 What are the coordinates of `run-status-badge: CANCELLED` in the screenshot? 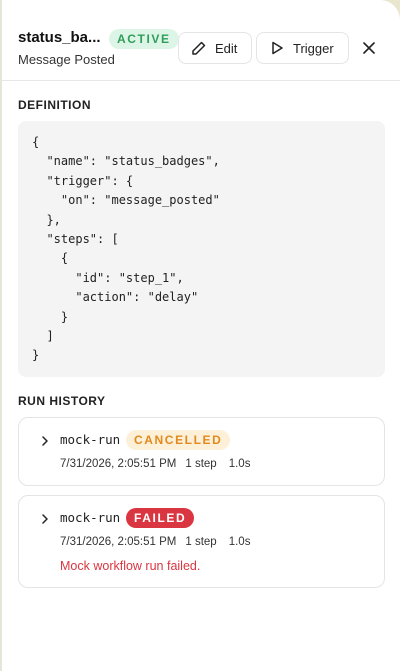 It's located at (178, 440).